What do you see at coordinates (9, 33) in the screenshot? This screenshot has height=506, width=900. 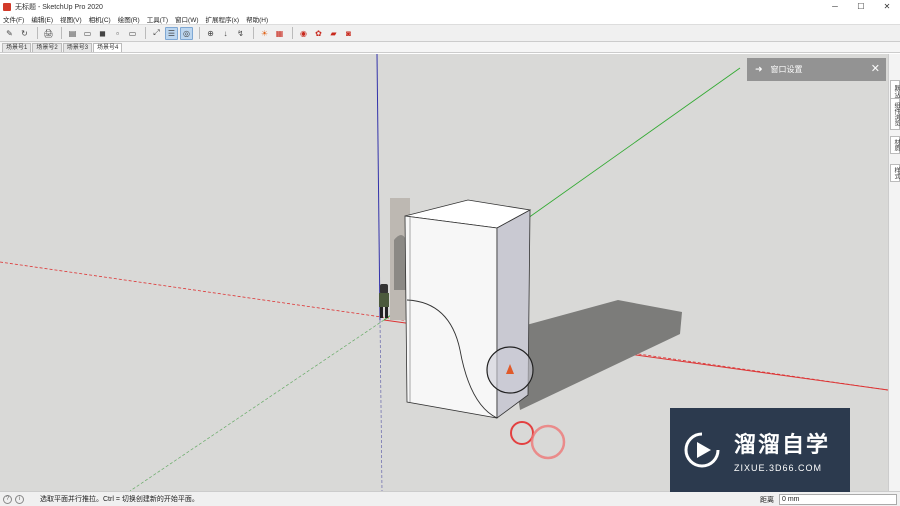 I see `select-tool-icon: ✎` at bounding box center [9, 33].